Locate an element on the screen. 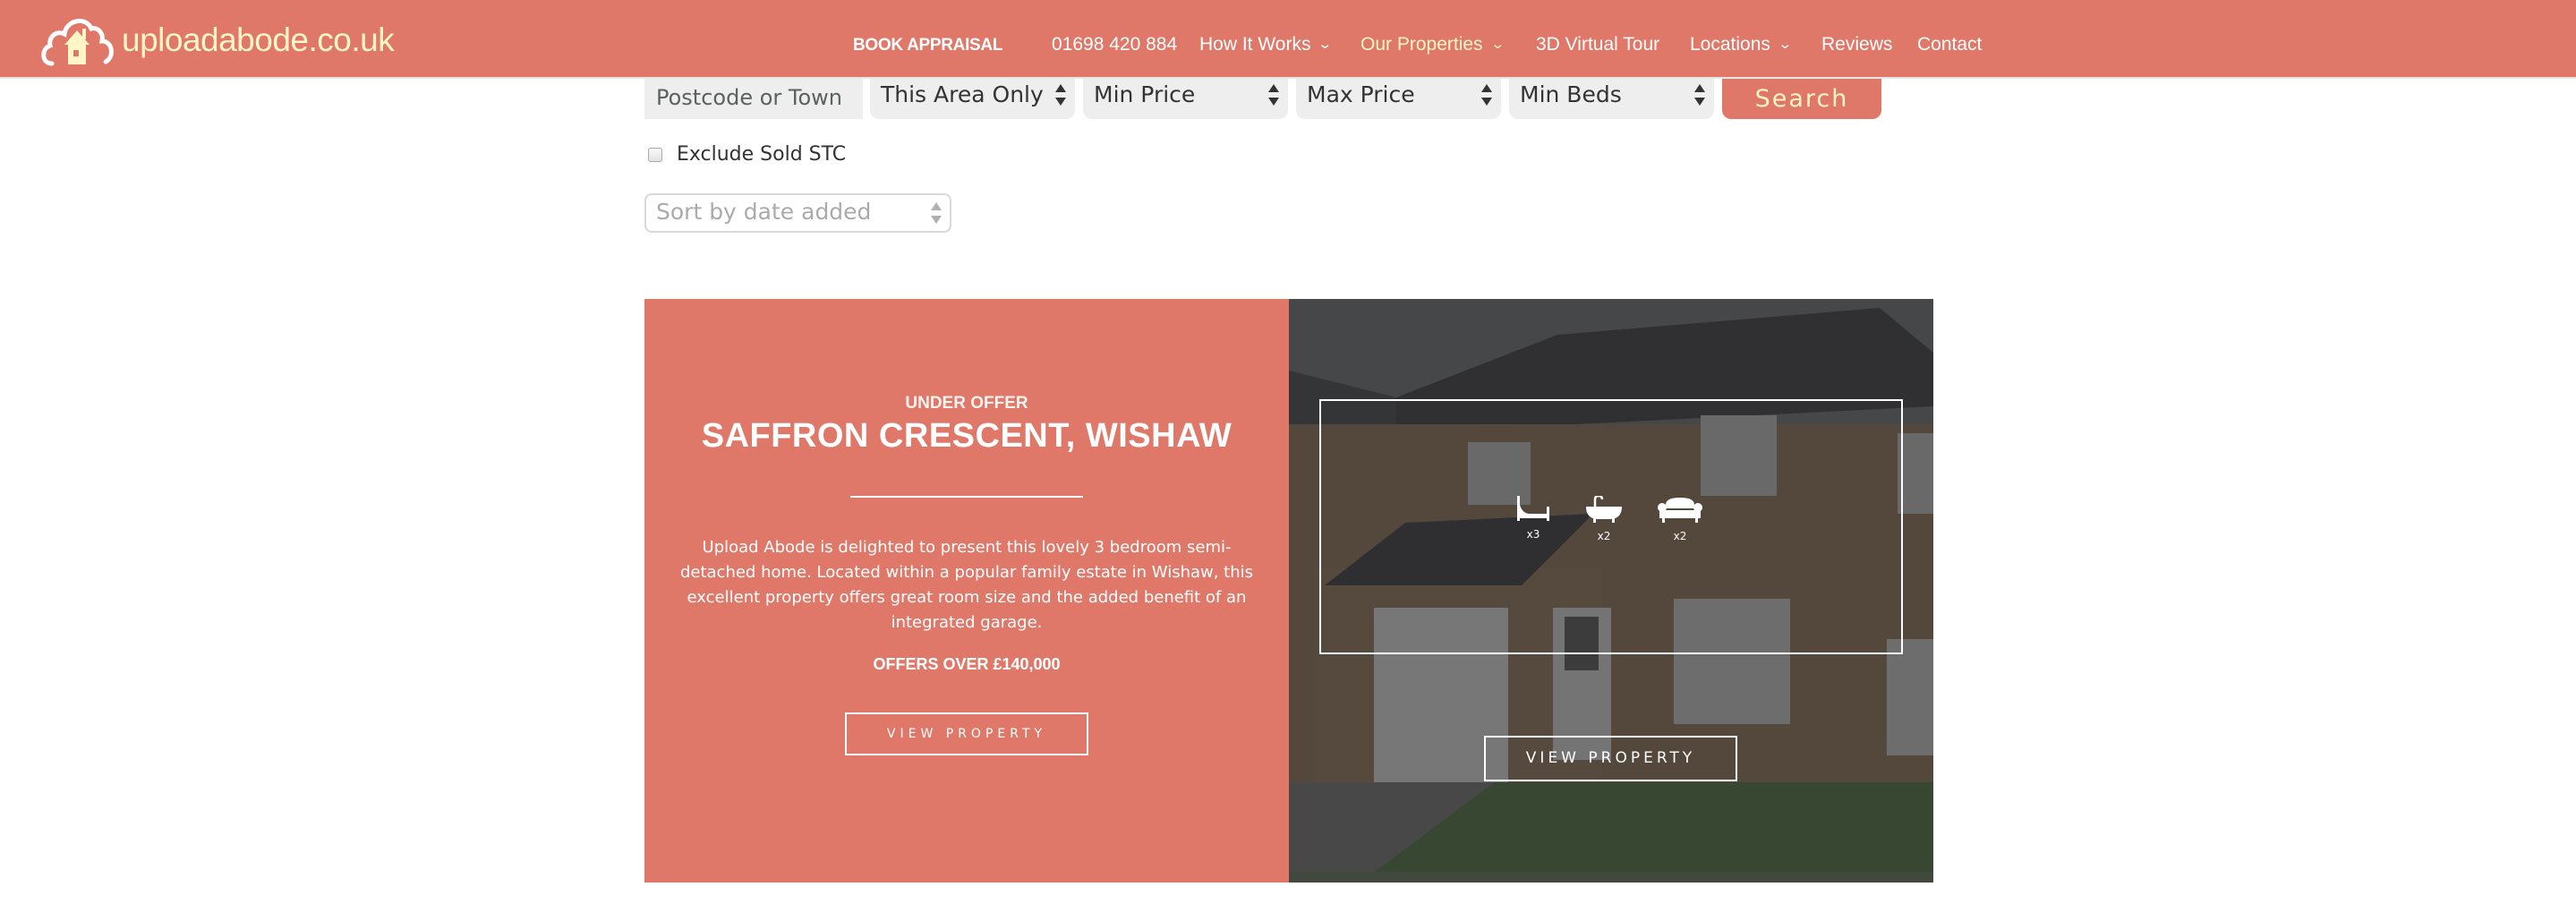  min-price-value: Min Price is located at coordinates (1145, 94).